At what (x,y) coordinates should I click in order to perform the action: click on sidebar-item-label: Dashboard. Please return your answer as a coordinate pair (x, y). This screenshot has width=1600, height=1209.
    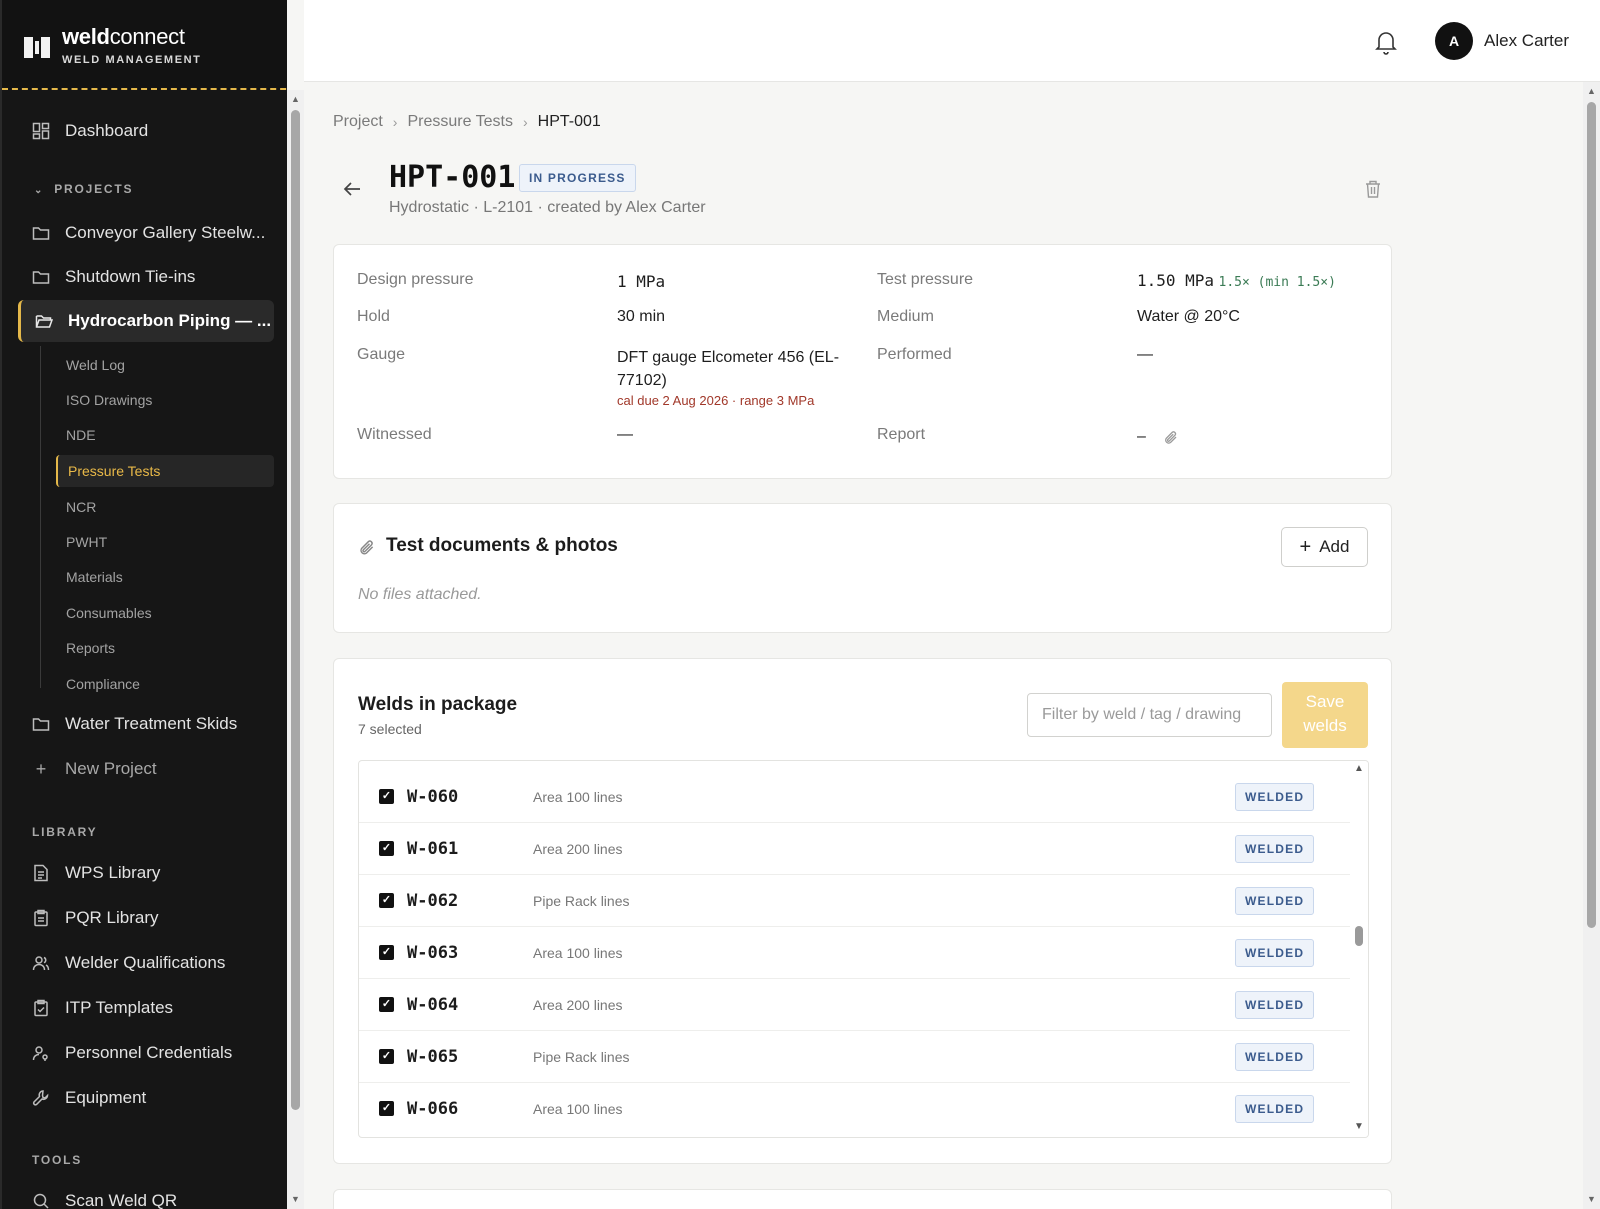
    Looking at the image, I should click on (107, 130).